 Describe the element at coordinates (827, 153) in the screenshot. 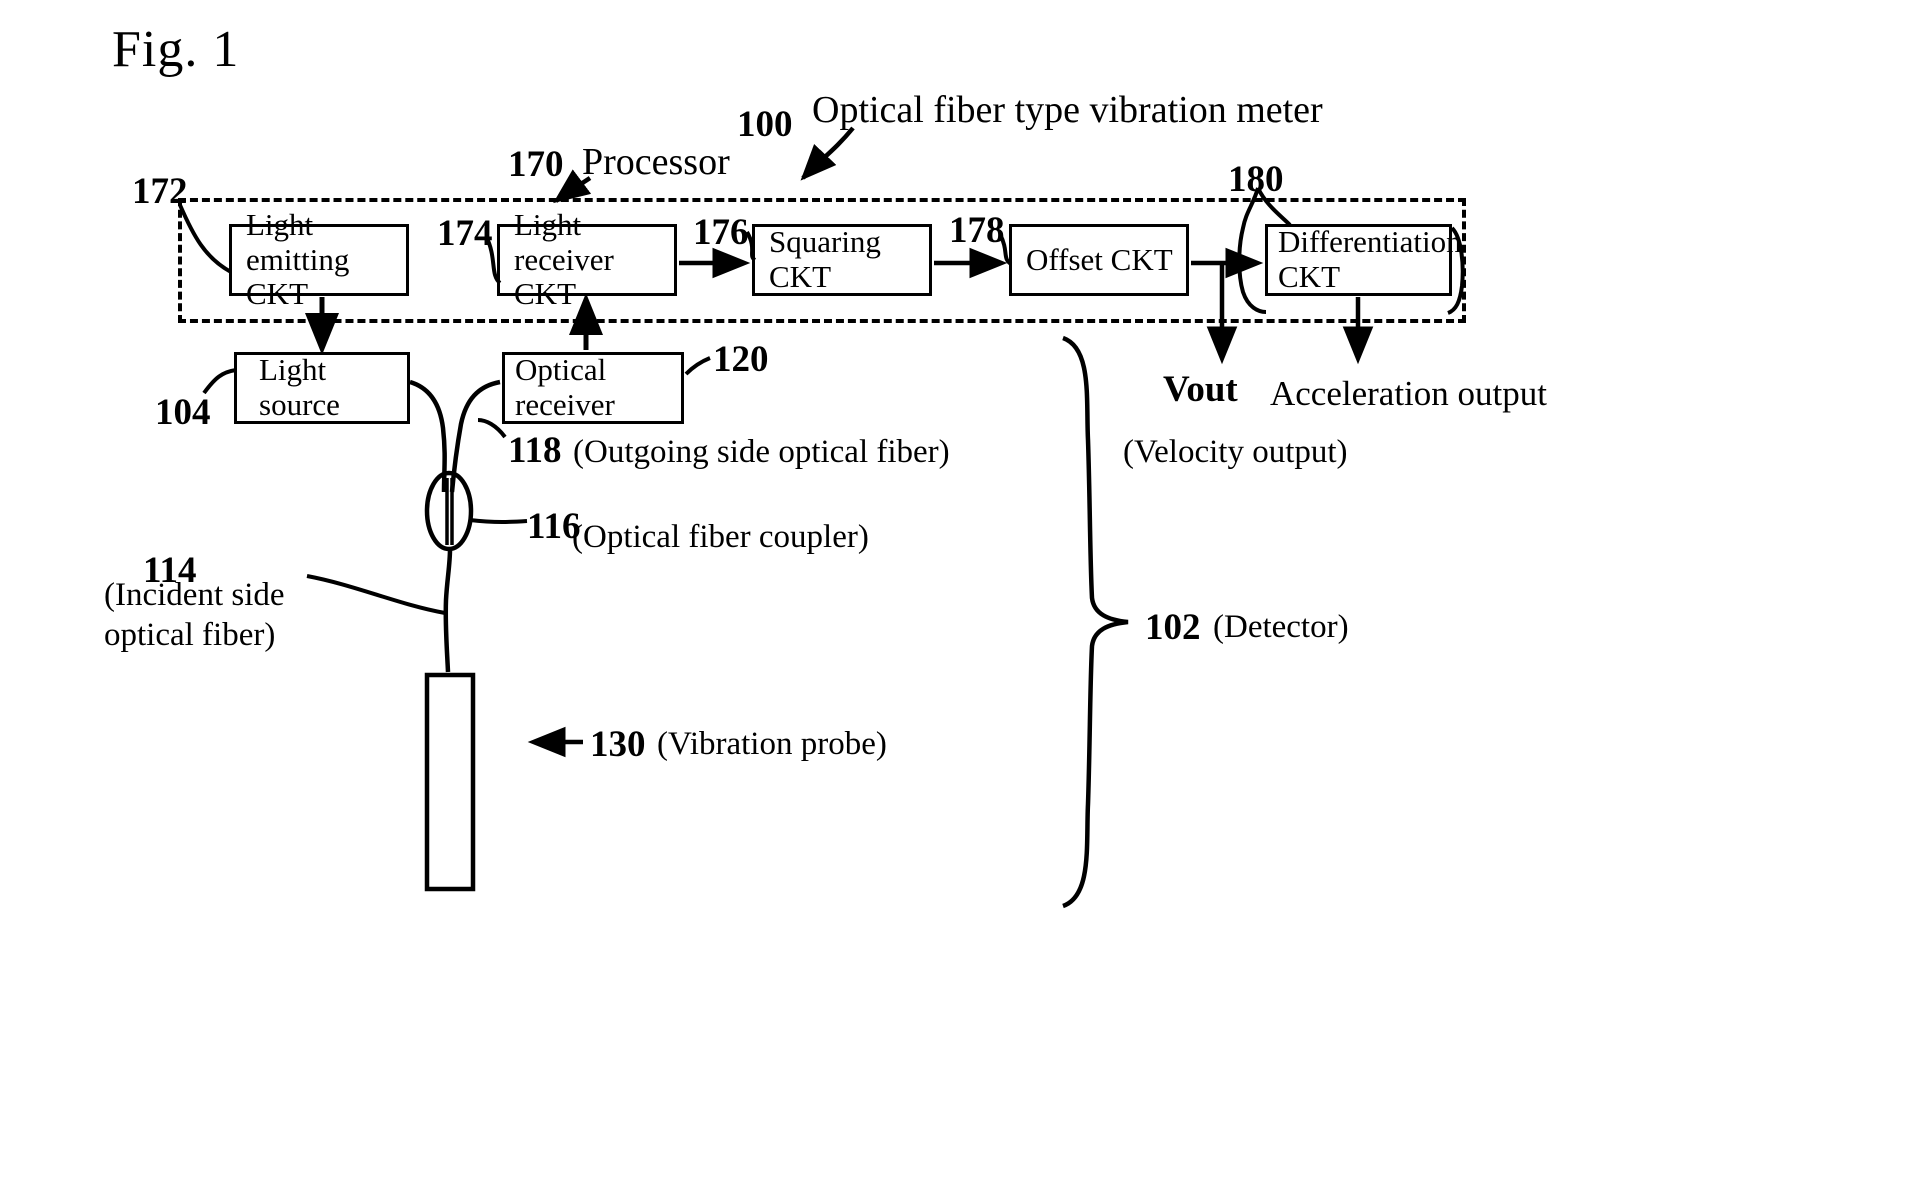

I see `title-leader-arrow` at that location.